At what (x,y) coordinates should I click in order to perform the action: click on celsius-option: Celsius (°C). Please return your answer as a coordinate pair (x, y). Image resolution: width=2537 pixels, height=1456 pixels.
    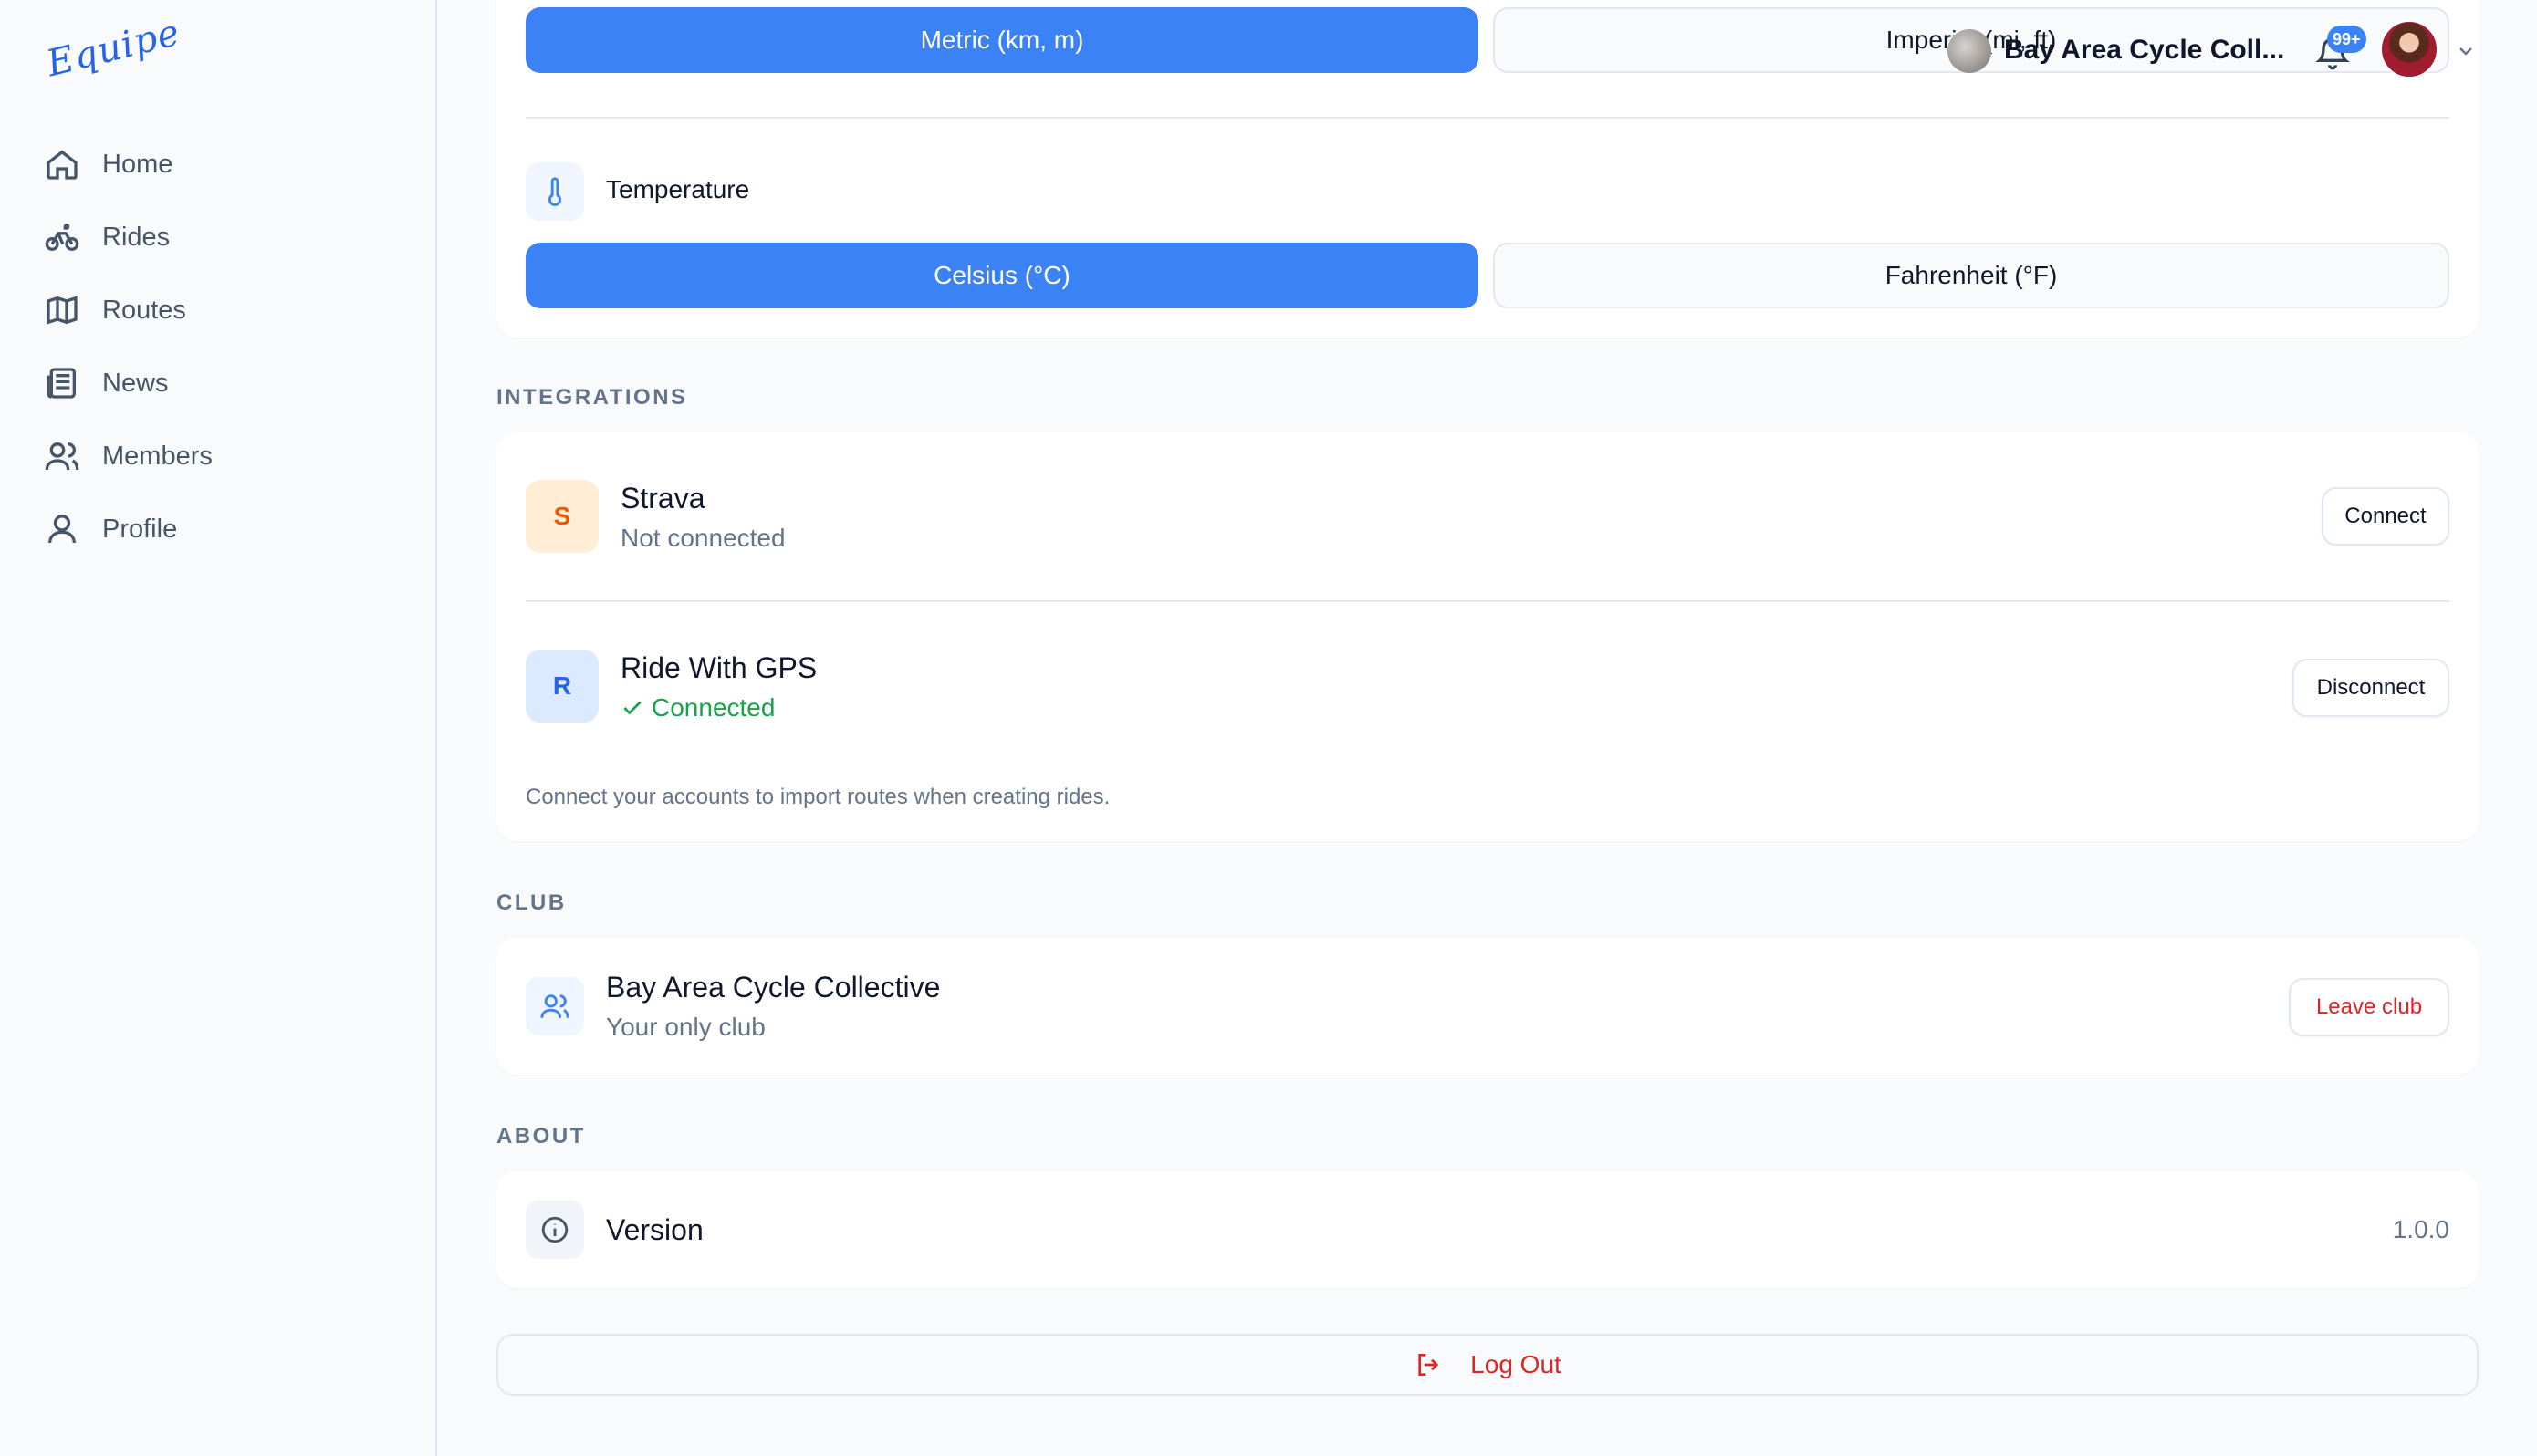
    Looking at the image, I should click on (1002, 275).